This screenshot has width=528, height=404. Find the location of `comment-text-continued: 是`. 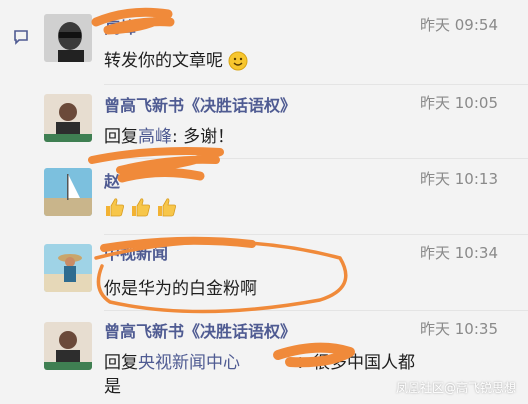

comment-text-continued: 是 is located at coordinates (112, 387).